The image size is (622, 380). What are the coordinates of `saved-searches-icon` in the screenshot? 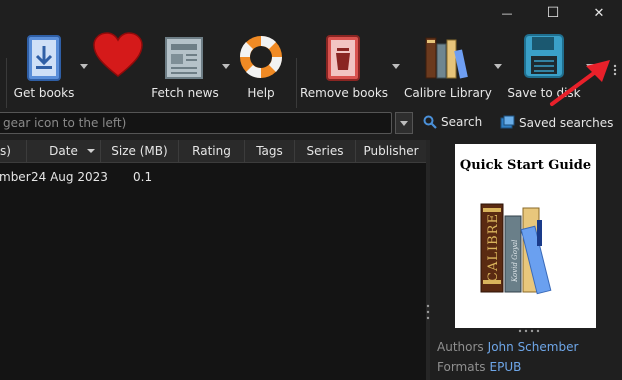 It's located at (507, 122).